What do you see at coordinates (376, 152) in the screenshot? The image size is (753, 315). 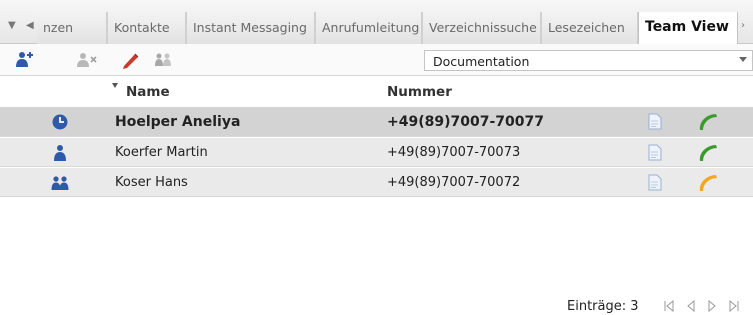 I see `table-row: Koerfer Martin +49(89)7007-70073` at bounding box center [376, 152].